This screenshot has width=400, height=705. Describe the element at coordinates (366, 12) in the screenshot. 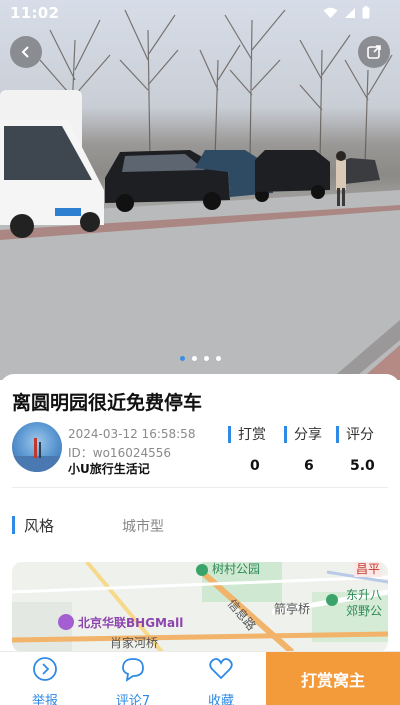

I see `battery-icon` at that location.